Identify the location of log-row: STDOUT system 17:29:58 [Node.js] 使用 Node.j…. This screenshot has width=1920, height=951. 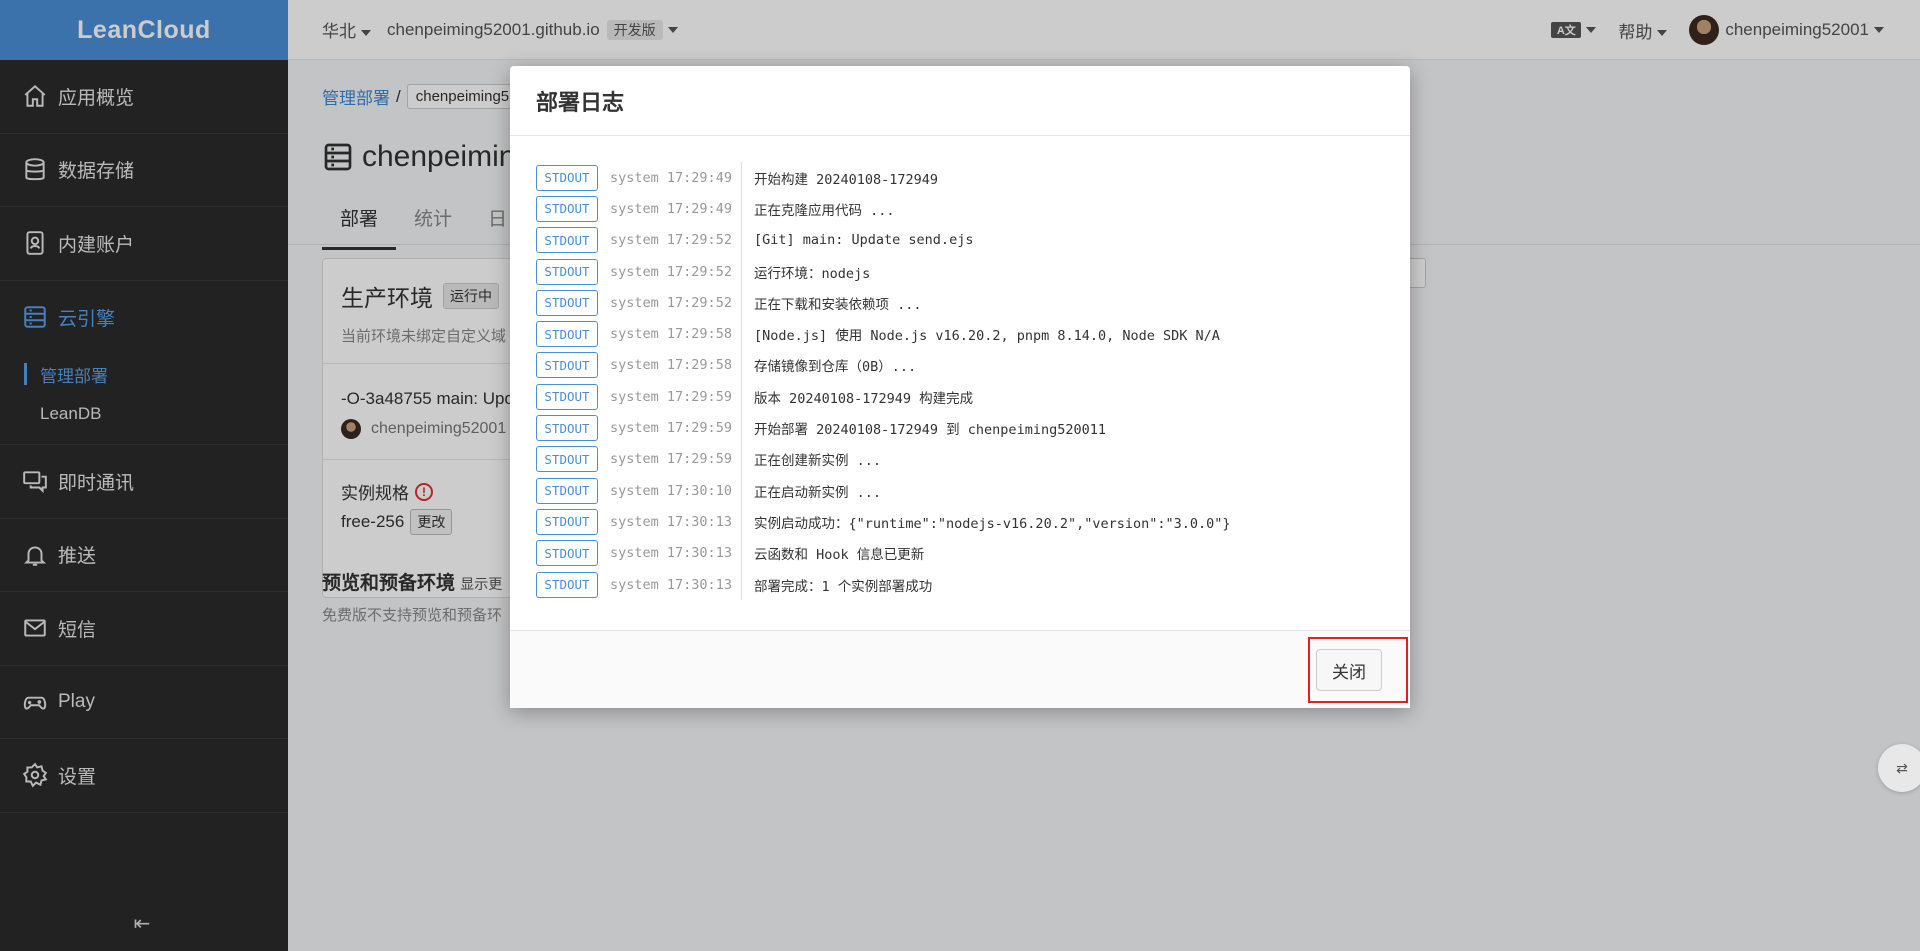
(973, 334).